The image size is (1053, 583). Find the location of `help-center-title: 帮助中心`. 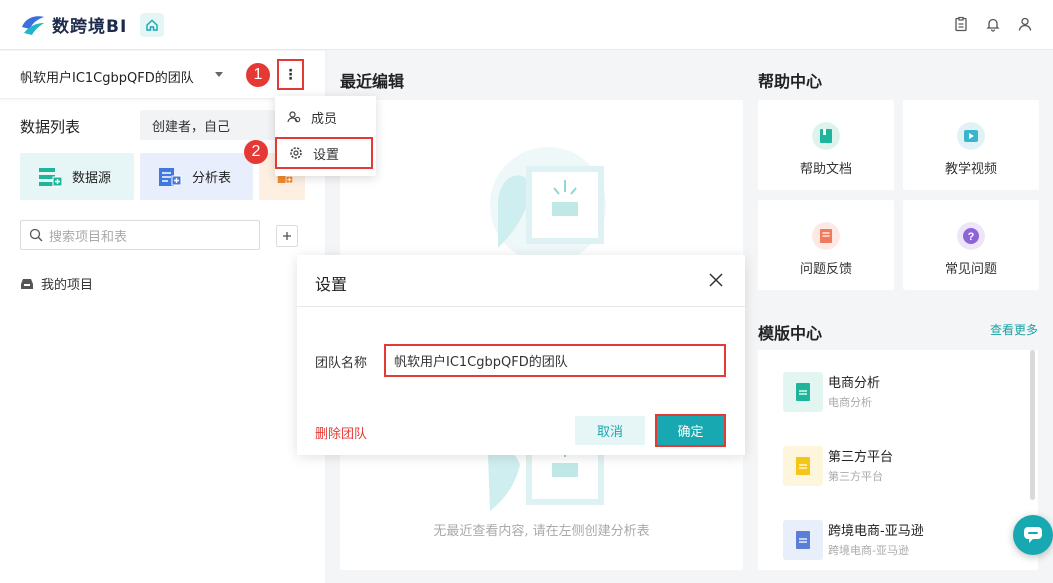

help-center-title: 帮助中心 is located at coordinates (790, 81).